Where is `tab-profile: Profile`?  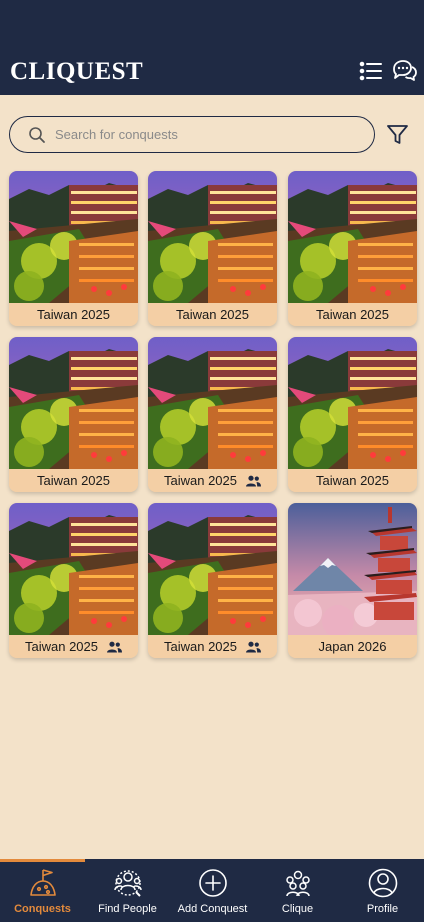 tab-profile: Profile is located at coordinates (382, 890).